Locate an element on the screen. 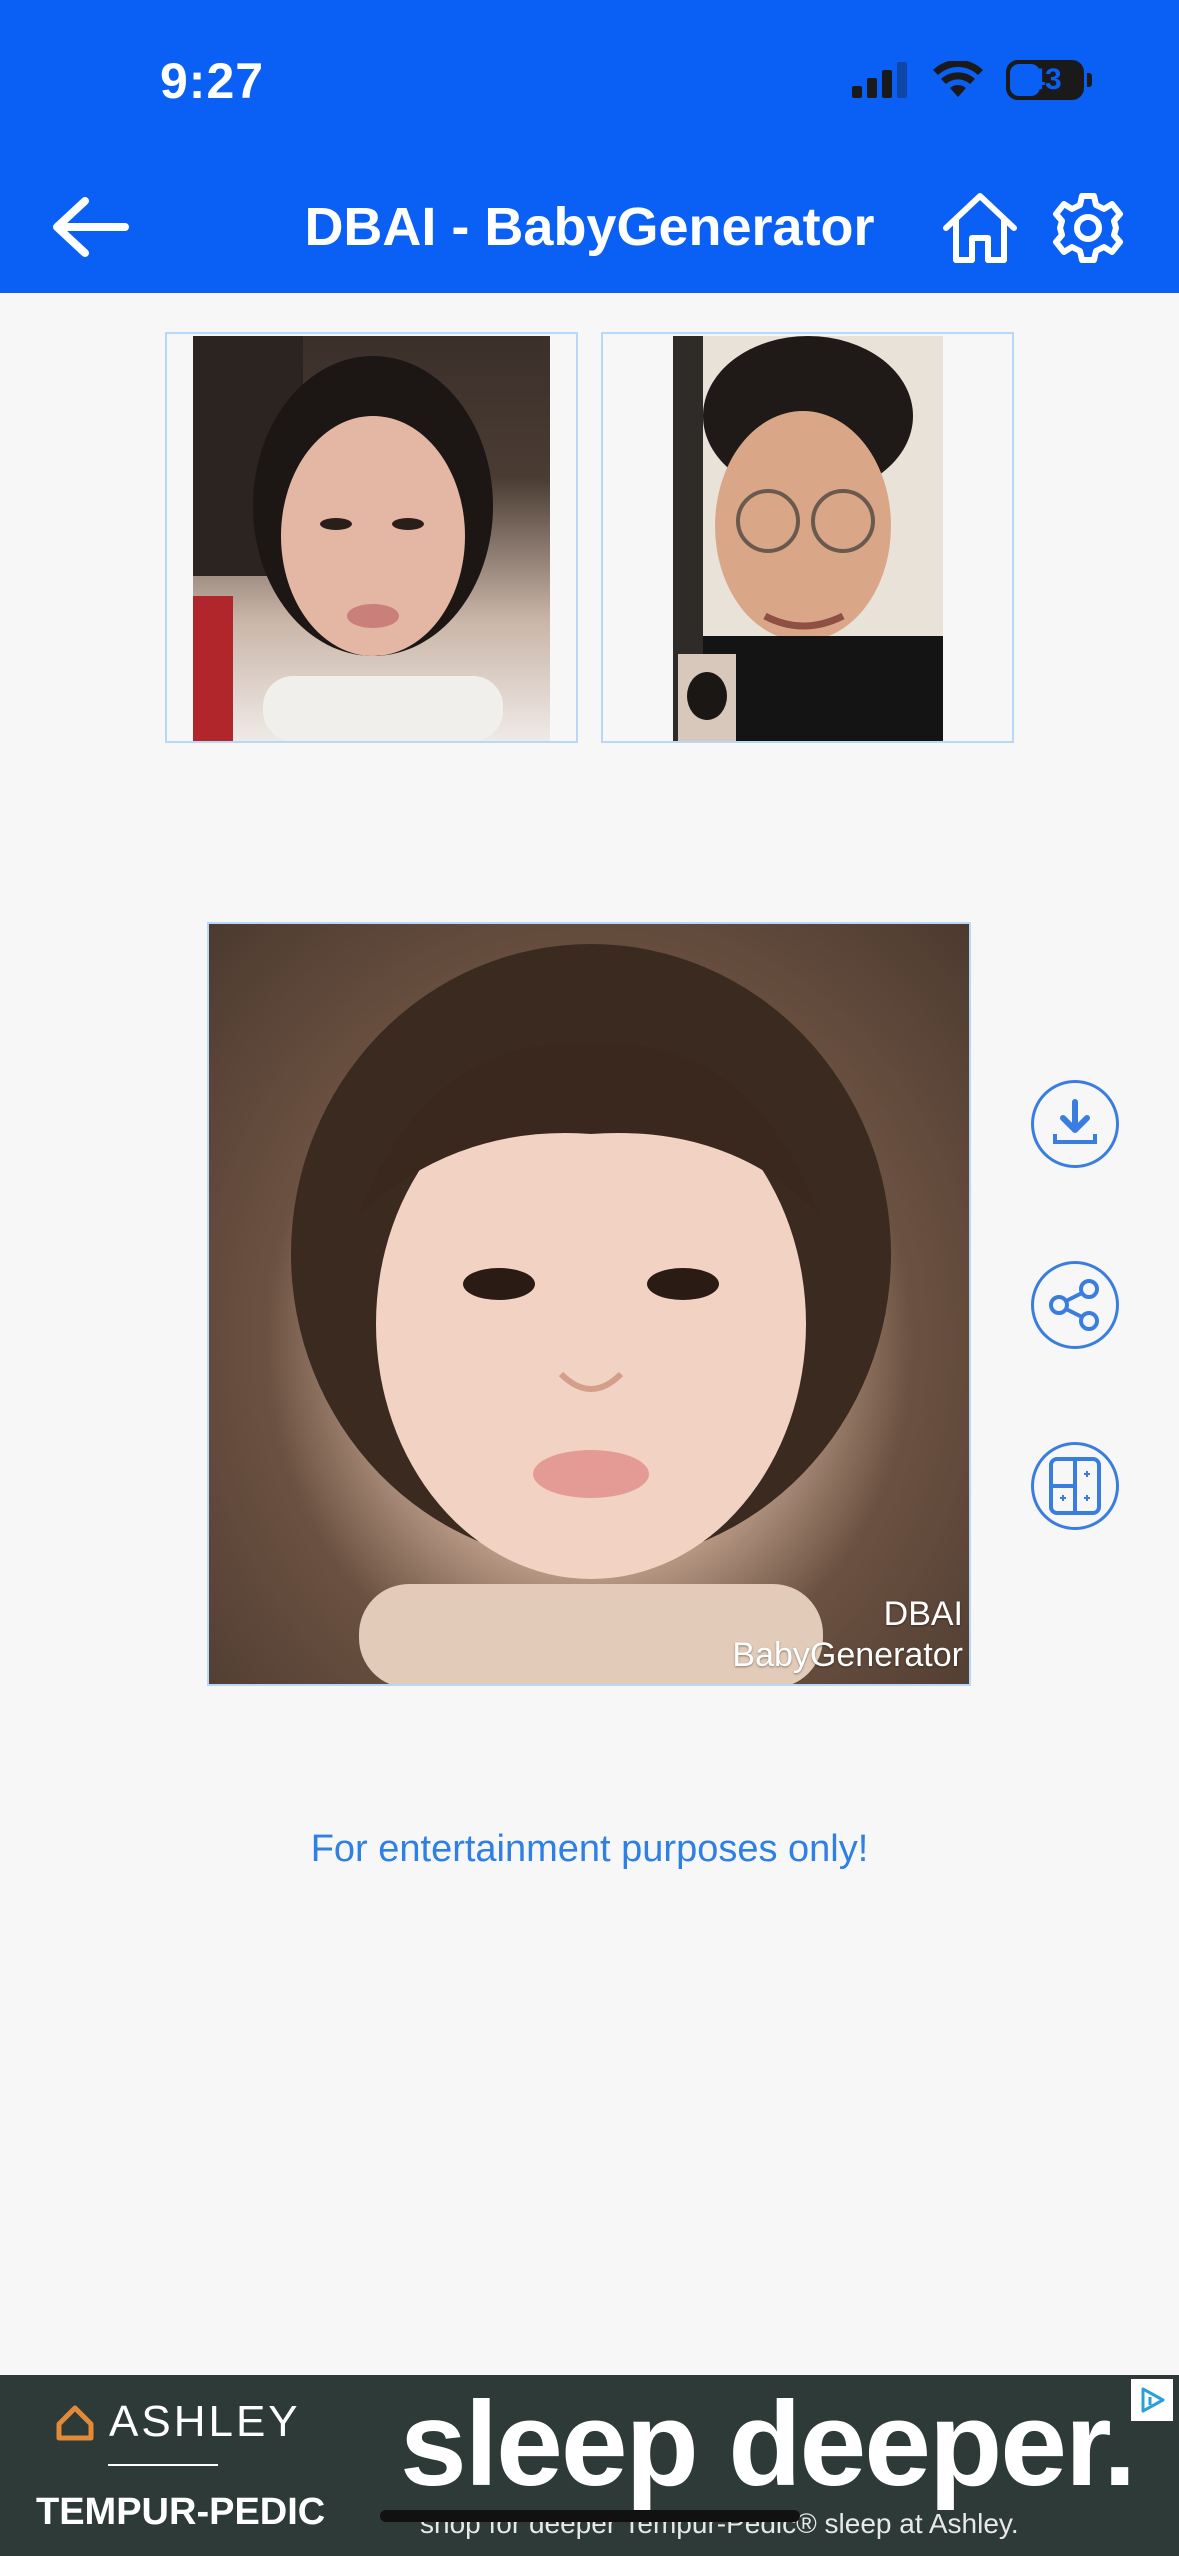 This screenshot has width=1179, height=2556. father-photo is located at coordinates (808, 538).